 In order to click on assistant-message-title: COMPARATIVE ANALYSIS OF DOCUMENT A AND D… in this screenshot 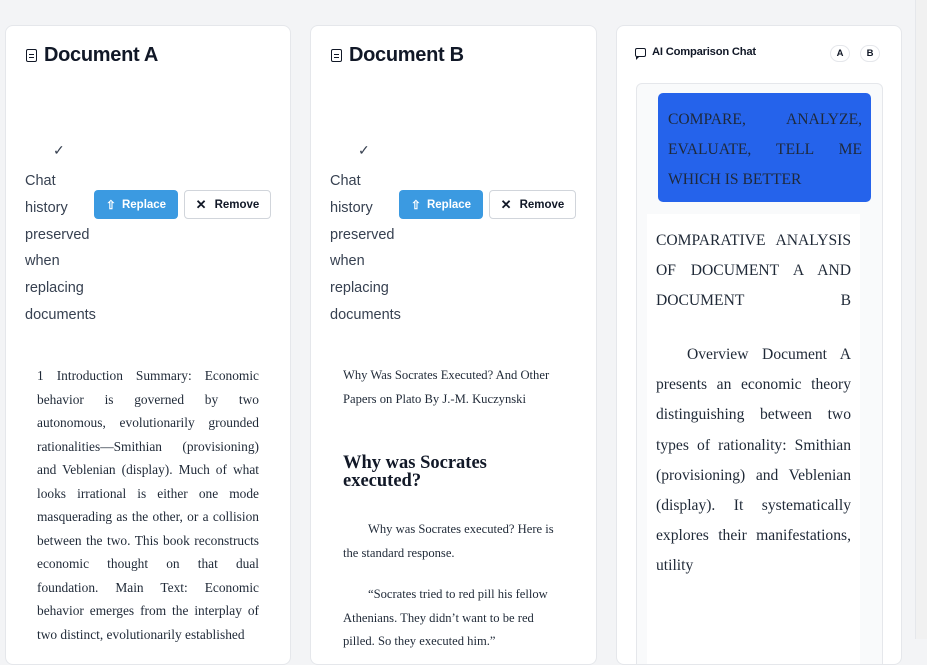, I will do `click(753, 270)`.